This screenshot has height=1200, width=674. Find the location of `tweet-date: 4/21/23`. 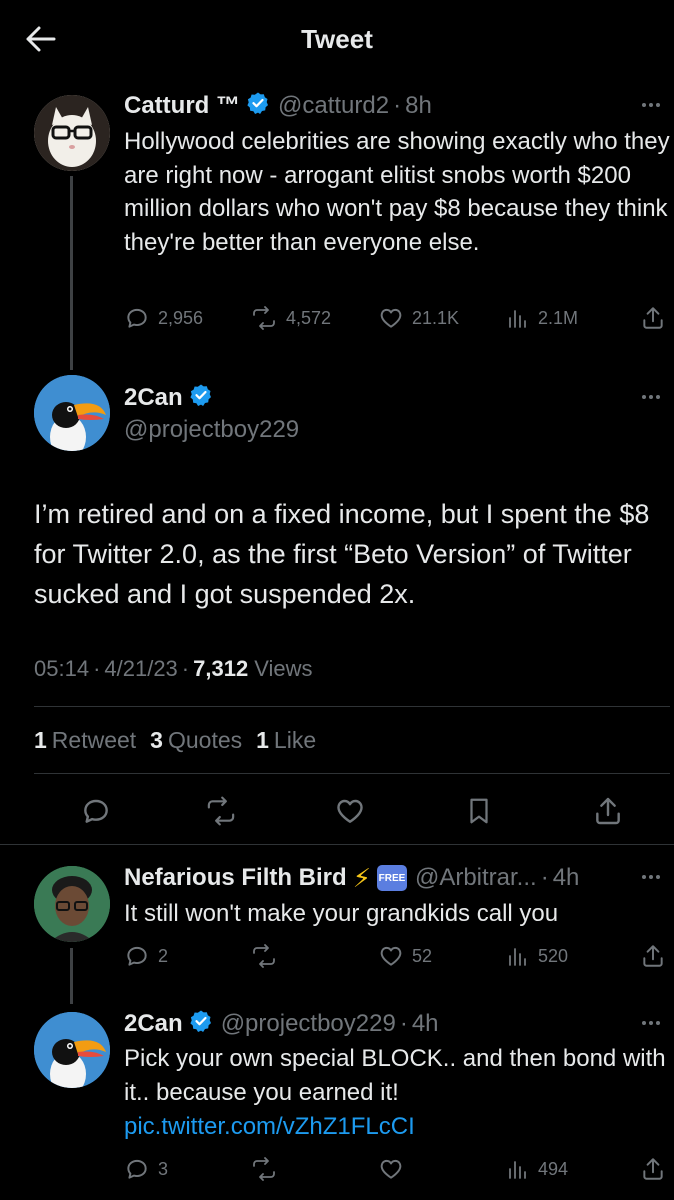

tweet-date: 4/21/23 is located at coordinates (140, 669).